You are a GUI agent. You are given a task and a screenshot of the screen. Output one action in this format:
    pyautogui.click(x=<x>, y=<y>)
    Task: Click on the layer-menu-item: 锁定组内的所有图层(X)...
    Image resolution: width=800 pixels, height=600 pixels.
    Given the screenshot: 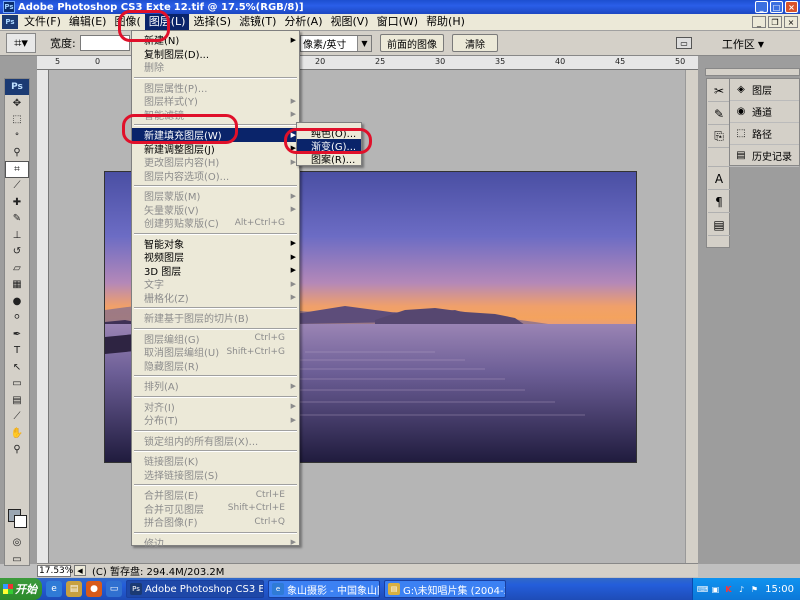 What is the action you would take?
    pyautogui.click(x=215, y=441)
    